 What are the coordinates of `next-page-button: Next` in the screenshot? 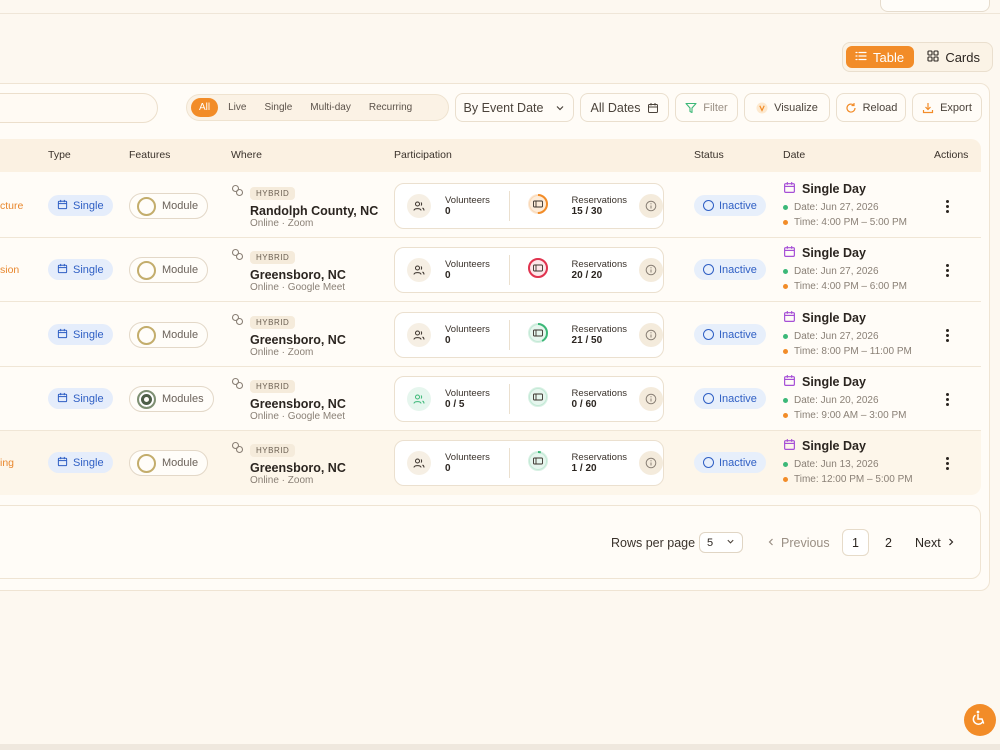 It's located at (935, 542).